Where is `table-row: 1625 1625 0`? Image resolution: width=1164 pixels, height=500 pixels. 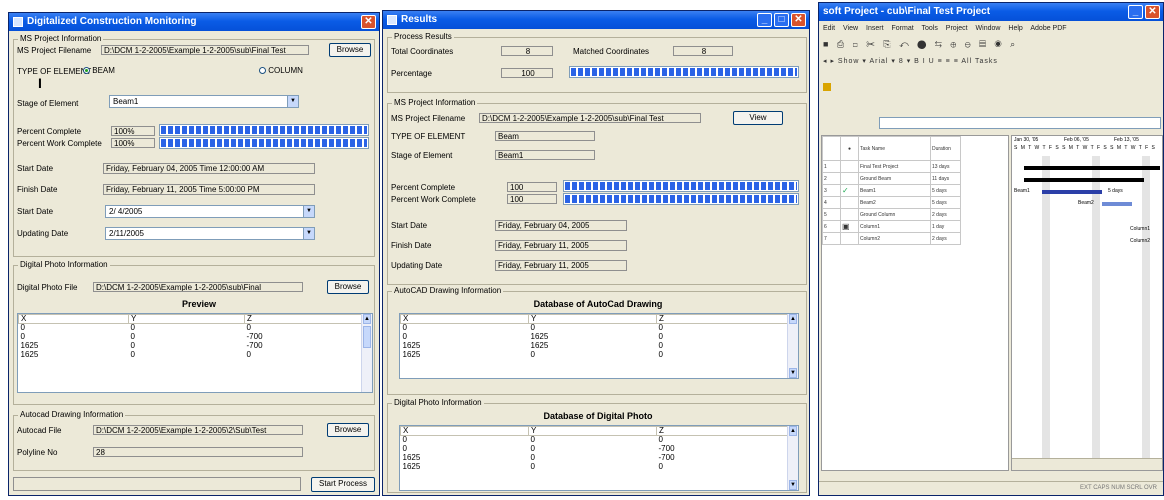 table-row: 1625 1625 0 is located at coordinates (594, 346).